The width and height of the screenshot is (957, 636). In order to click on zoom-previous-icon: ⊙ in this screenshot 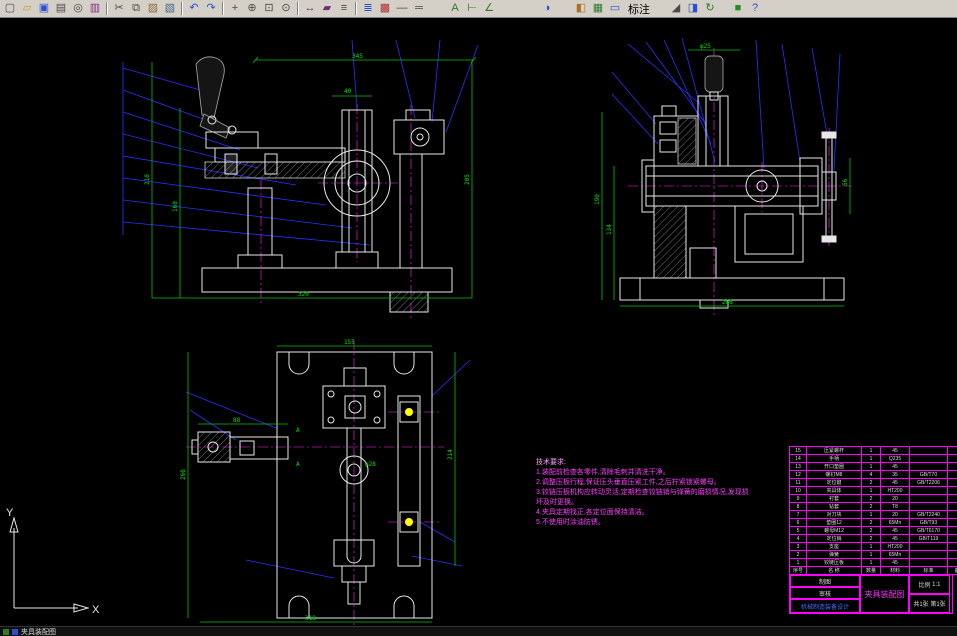, I will do `click(286, 9)`.